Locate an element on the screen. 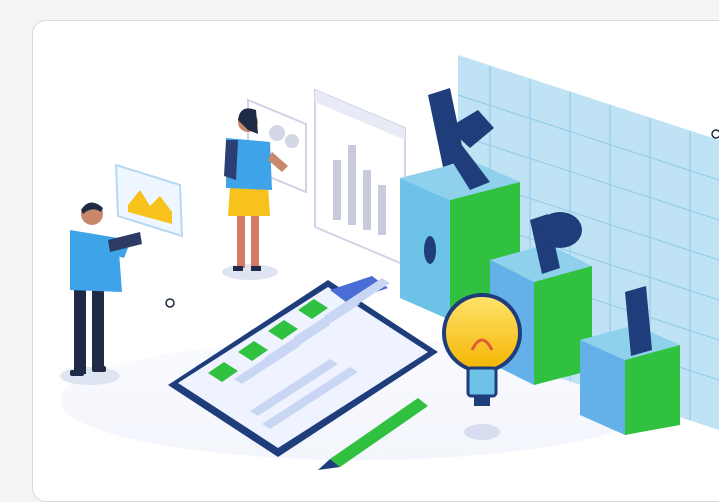 This screenshot has height=502, width=719. man-figure is located at coordinates (101, 293).